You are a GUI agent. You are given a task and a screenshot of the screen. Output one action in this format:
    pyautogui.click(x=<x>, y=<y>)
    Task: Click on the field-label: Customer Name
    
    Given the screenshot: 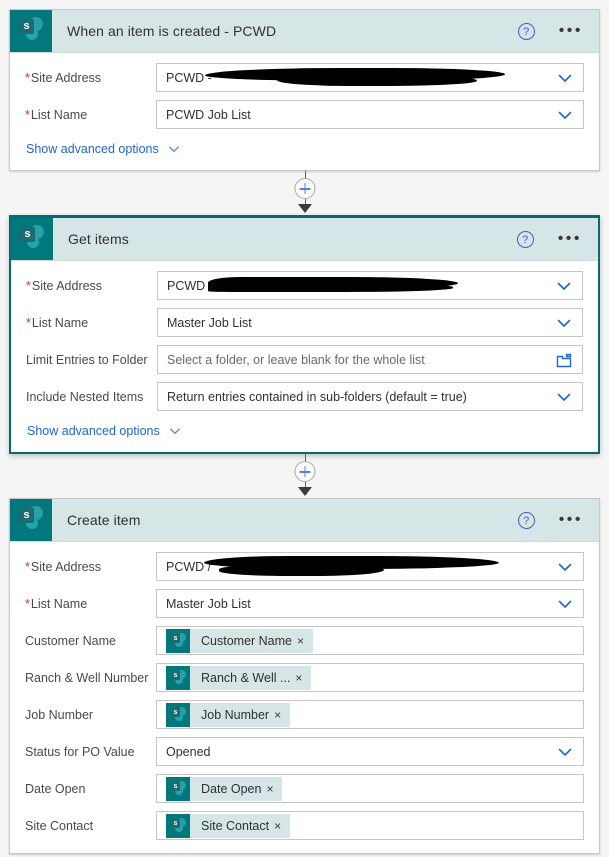 What is the action you would take?
    pyautogui.click(x=90, y=641)
    